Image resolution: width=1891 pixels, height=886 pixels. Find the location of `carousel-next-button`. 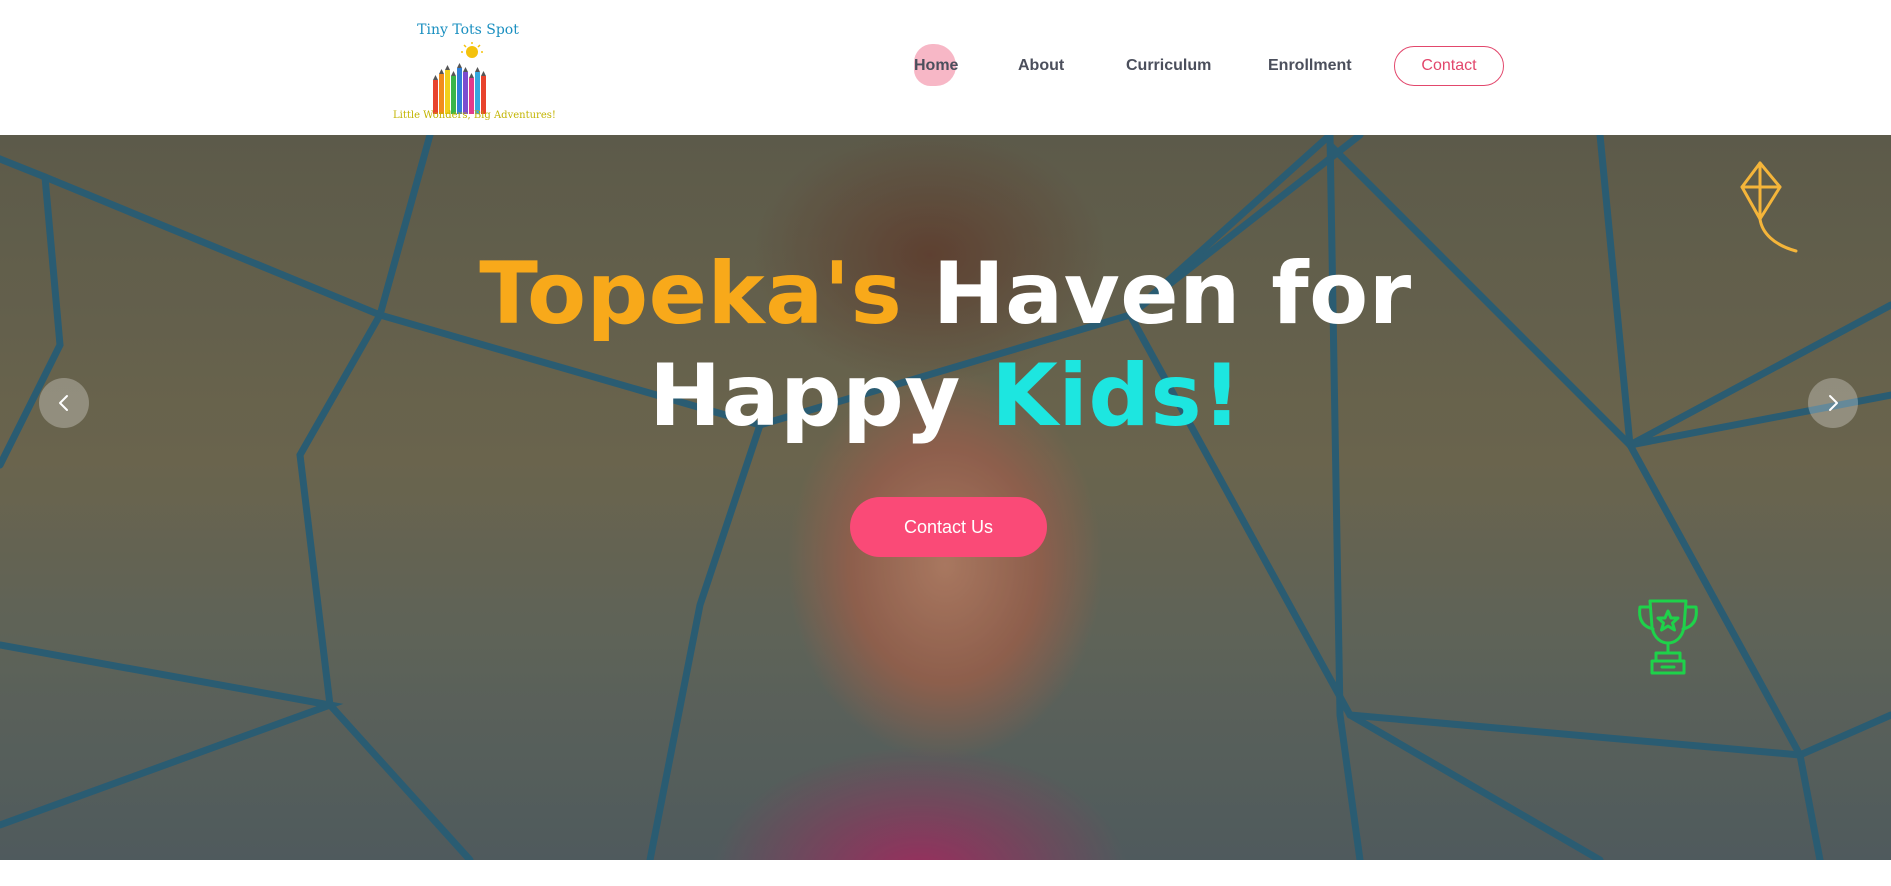

carousel-next-button is located at coordinates (1833, 403).